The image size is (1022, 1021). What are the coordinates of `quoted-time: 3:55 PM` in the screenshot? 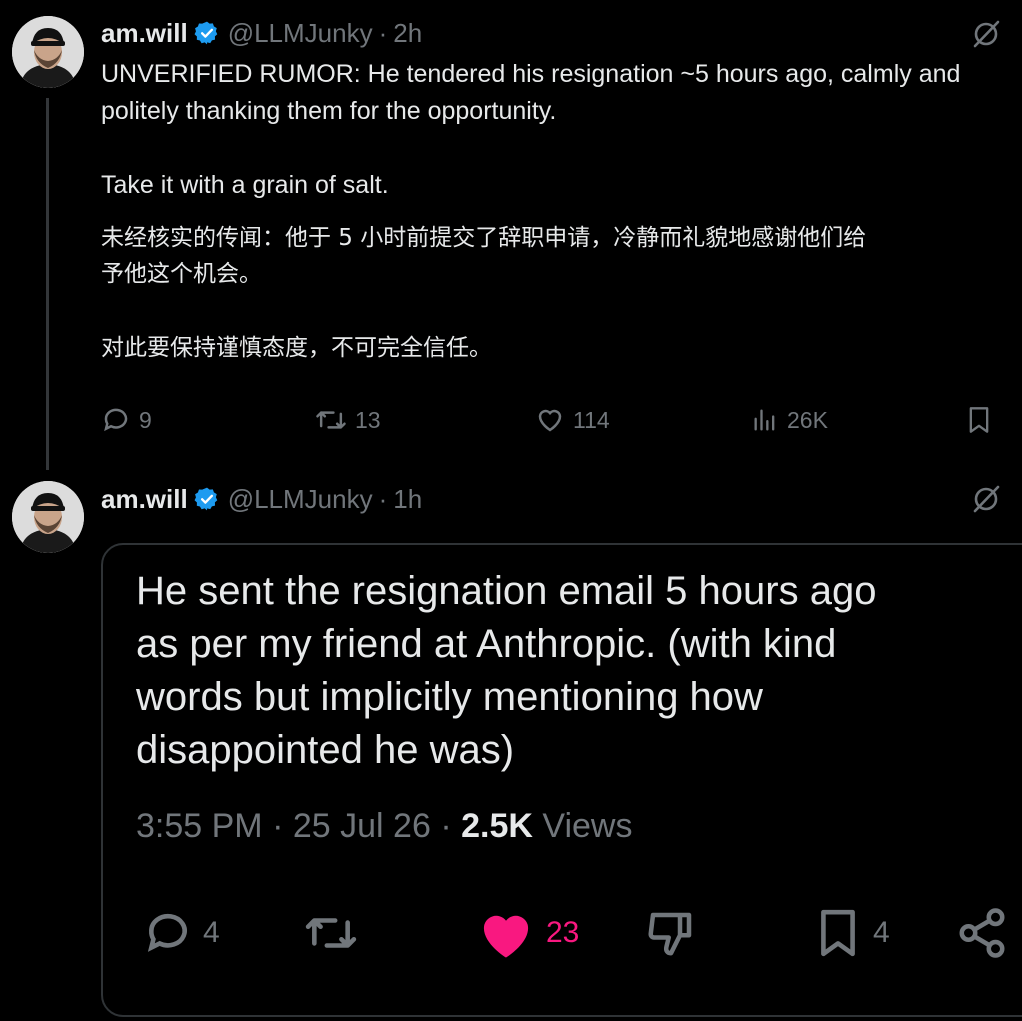 It's located at (199, 826).